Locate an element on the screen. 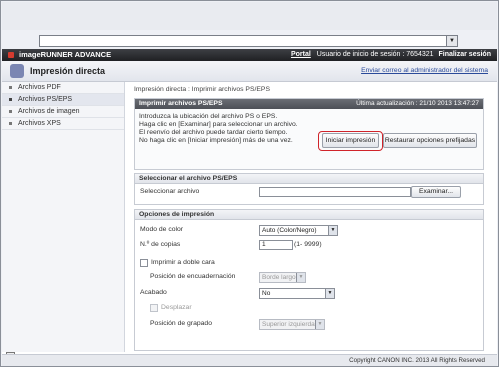 The height and width of the screenshot is (367, 499). logout-link: Finalizar sesión is located at coordinates (464, 54).